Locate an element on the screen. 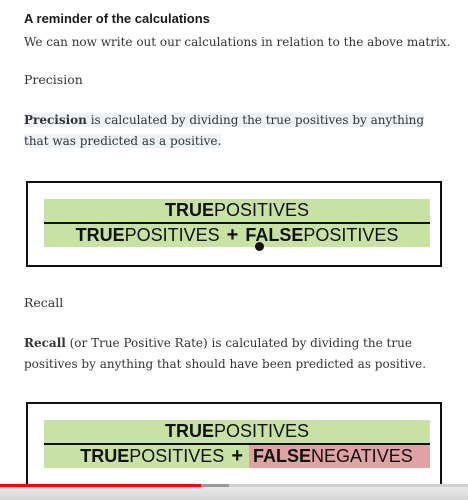 This screenshot has width=468, height=500. denominator-true-positives: TRUE POSITIVES + is located at coordinates (146, 456).